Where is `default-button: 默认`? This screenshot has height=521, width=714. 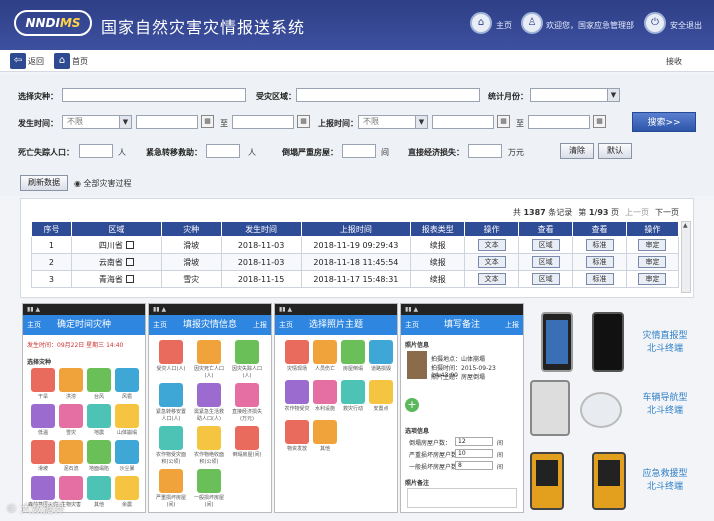 default-button: 默认 is located at coordinates (615, 151).